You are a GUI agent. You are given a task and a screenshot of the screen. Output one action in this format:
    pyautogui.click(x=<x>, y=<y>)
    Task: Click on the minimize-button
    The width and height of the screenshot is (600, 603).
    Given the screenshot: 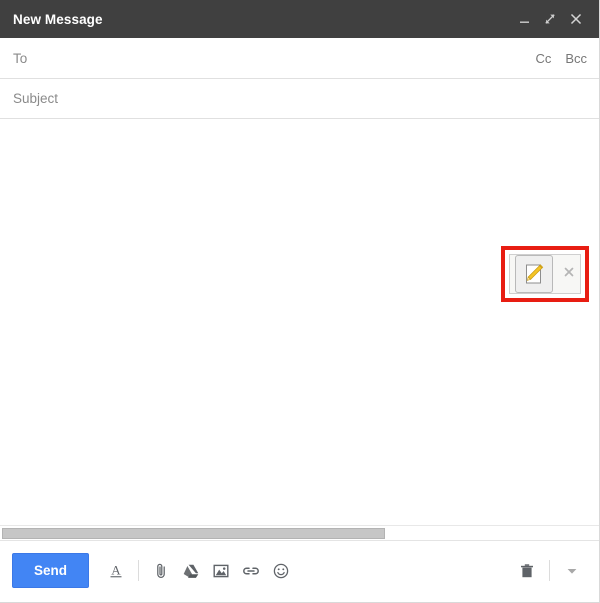 What is the action you would take?
    pyautogui.click(x=524, y=19)
    